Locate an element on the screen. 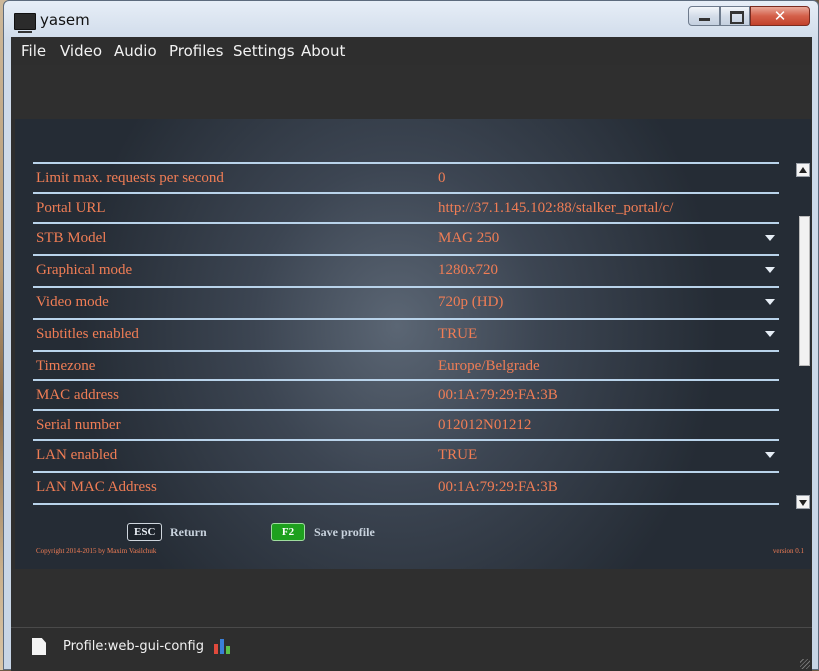 The height and width of the screenshot is (671, 819). setting-row-limit-requests: Limit max. requests per second 0 is located at coordinates (406, 176).